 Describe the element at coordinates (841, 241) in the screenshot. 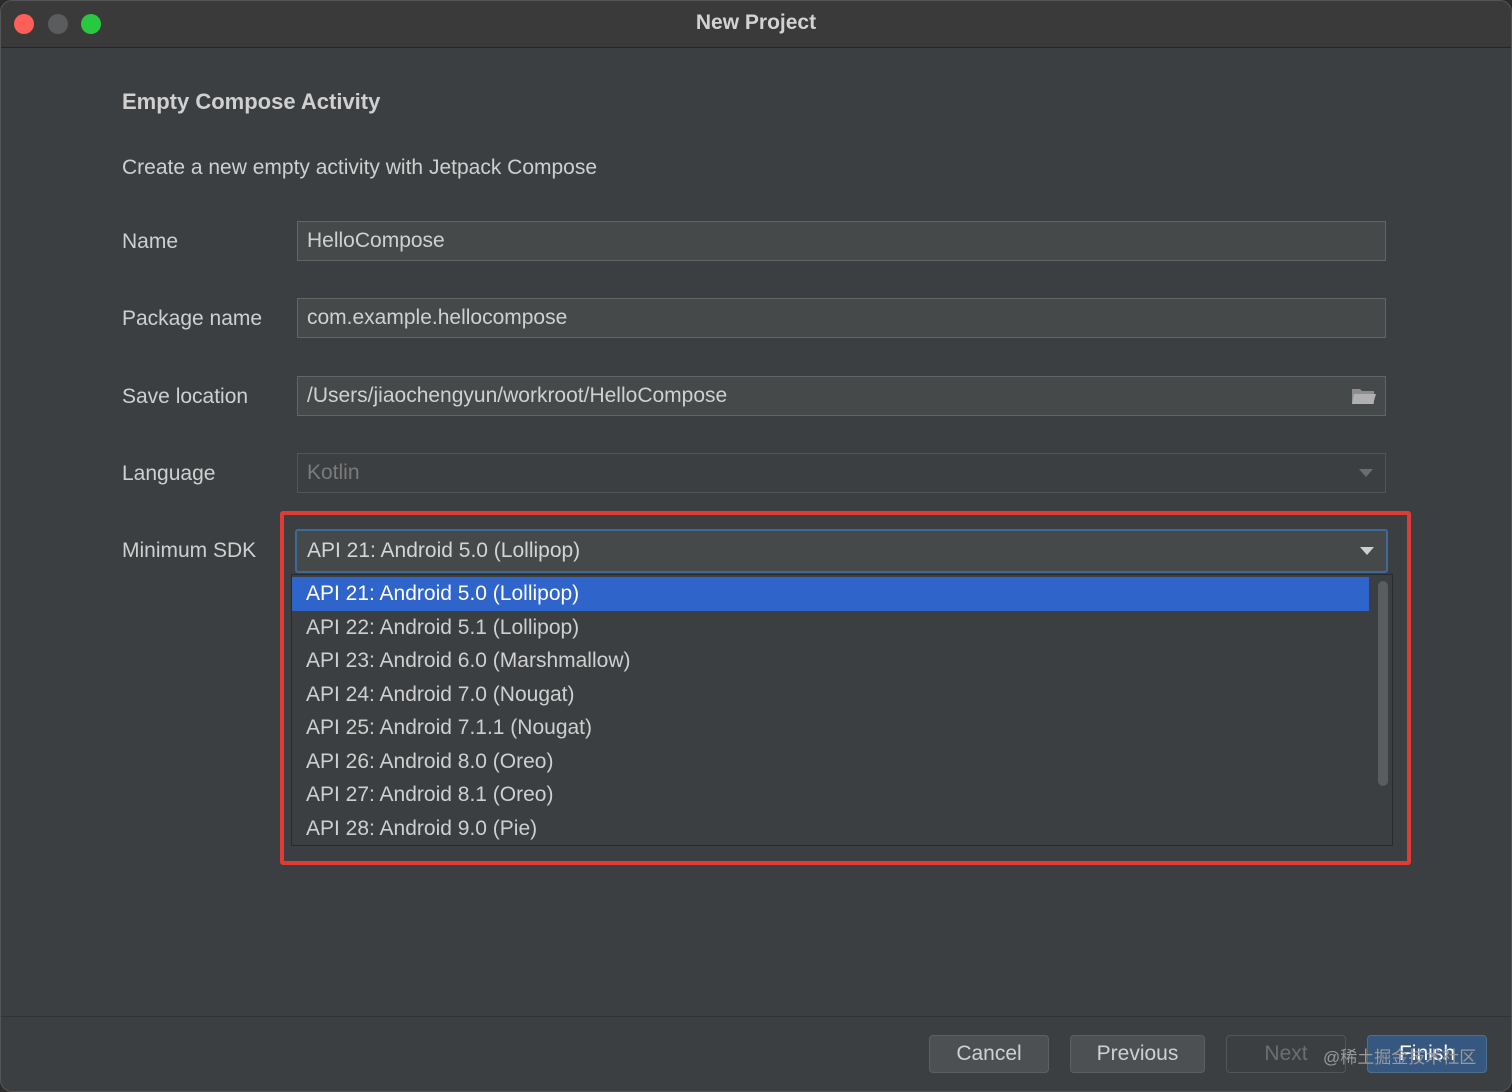

I see `name-field: HelloCompose` at that location.